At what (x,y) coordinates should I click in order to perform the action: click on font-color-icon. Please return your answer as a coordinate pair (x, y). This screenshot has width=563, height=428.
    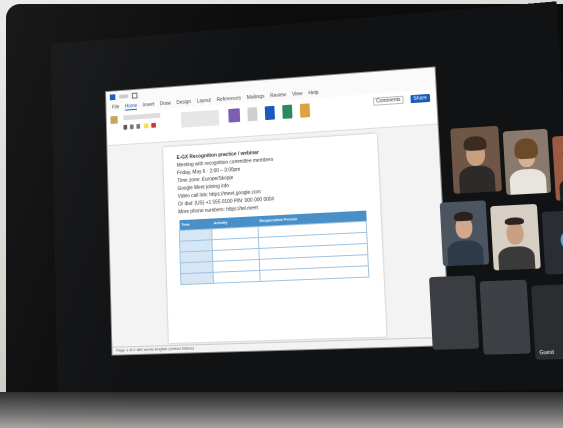
    Looking at the image, I should click on (153, 125).